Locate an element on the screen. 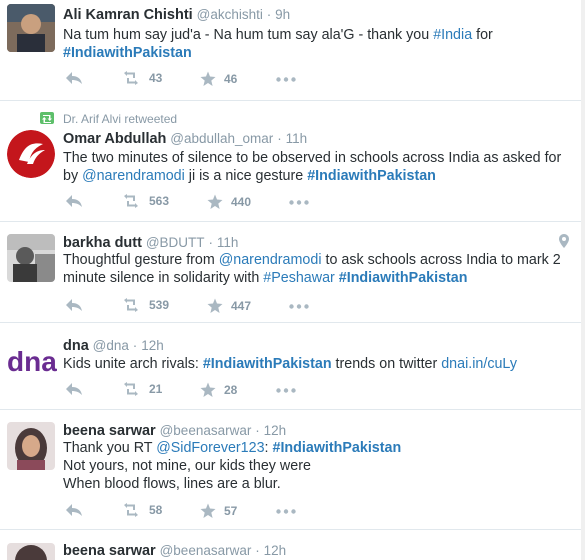  username: @akchishti is located at coordinates (230, 14).